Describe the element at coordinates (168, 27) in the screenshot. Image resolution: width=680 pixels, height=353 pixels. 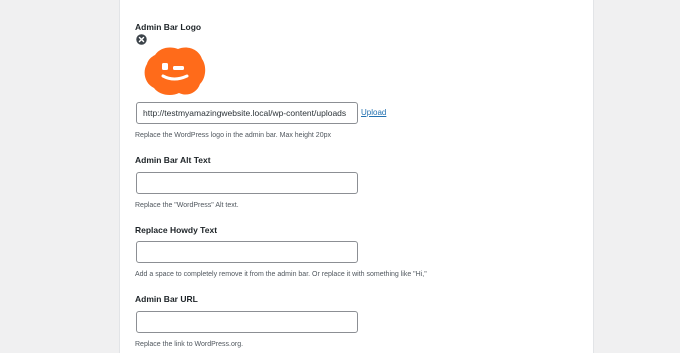
I see `admin-bar-logo-label: Admin Bar Logo` at that location.